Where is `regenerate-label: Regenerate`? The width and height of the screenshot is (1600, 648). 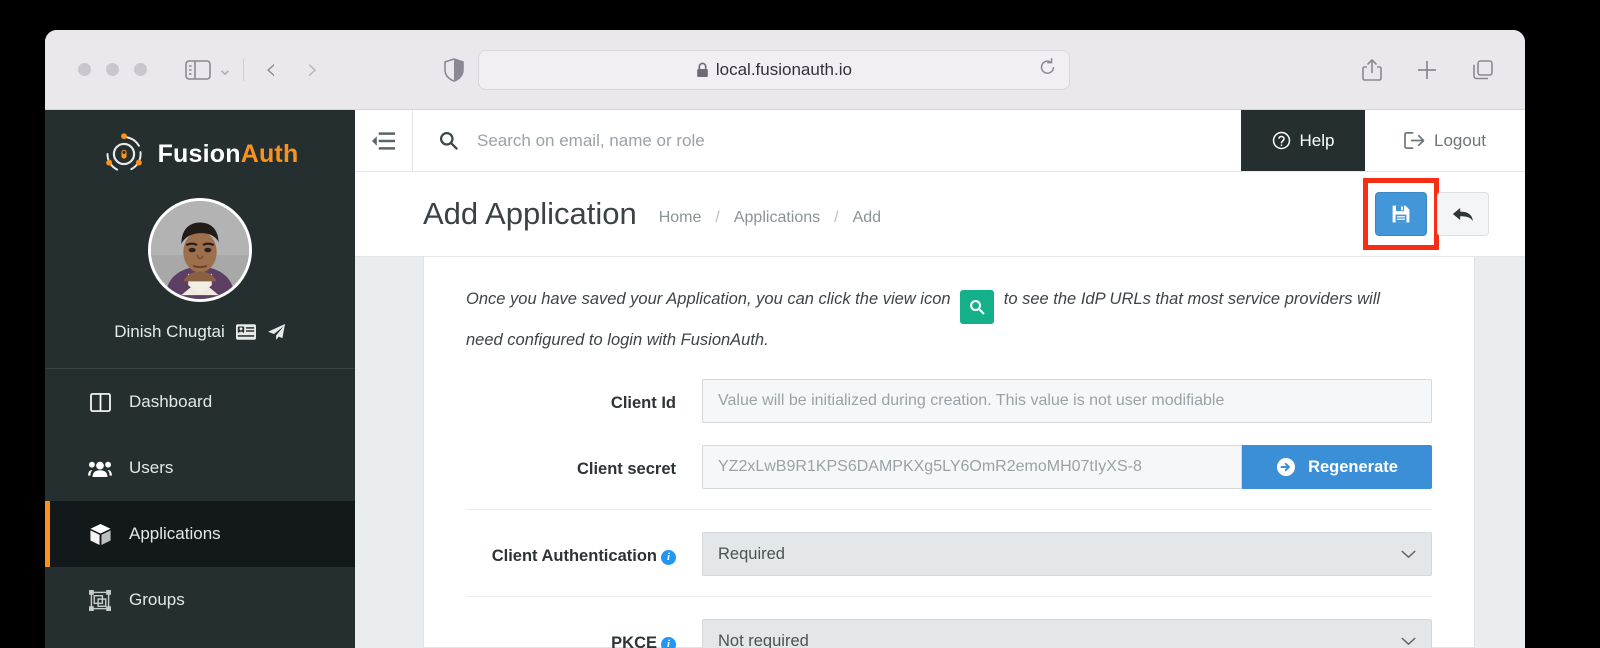
regenerate-label: Regenerate is located at coordinates (1353, 466).